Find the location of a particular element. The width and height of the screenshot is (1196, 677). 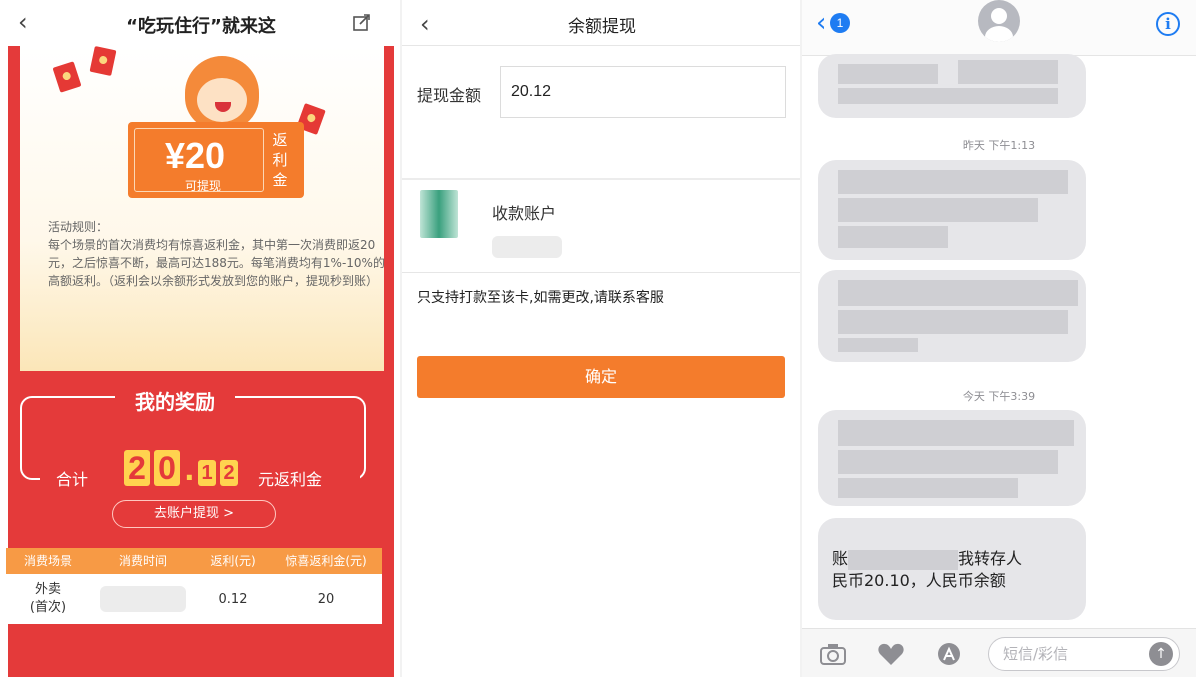

mascot-icon is located at coordinates (222, 93).